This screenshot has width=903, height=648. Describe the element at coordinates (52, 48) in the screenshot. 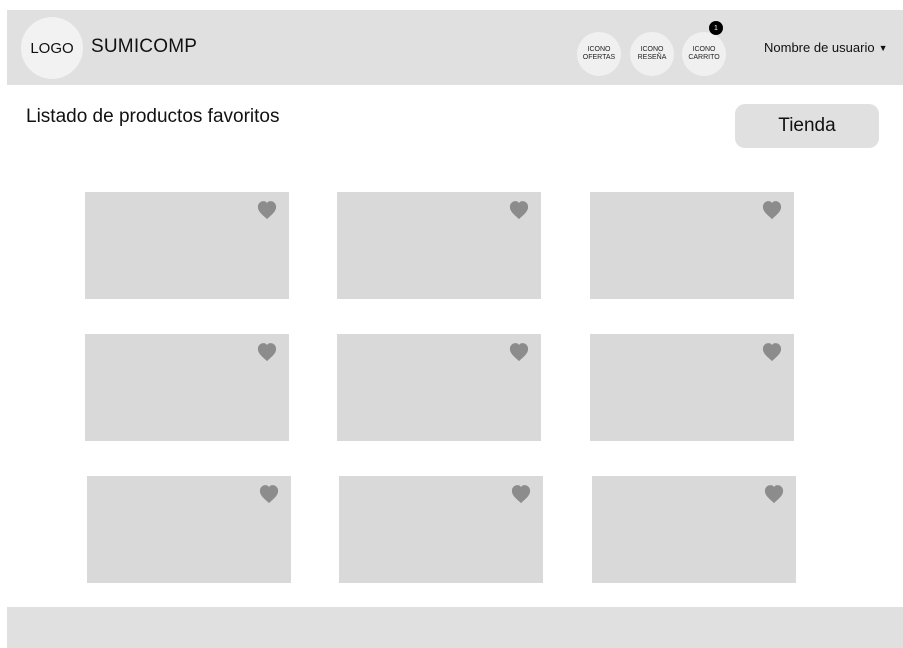

I see `logo: LOGO` at that location.